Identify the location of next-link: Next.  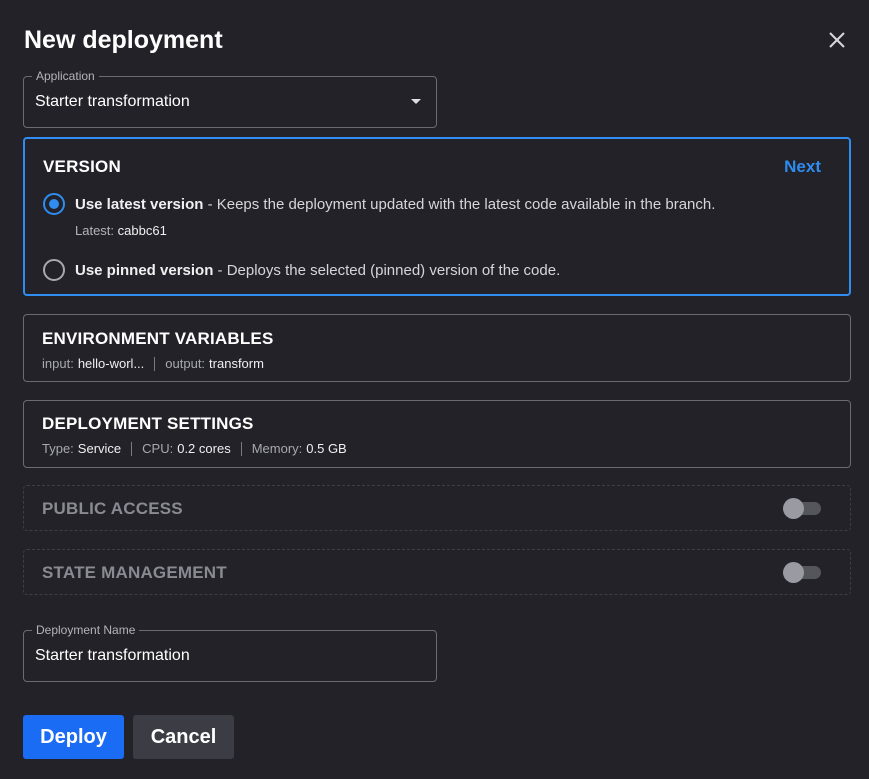
(802, 167).